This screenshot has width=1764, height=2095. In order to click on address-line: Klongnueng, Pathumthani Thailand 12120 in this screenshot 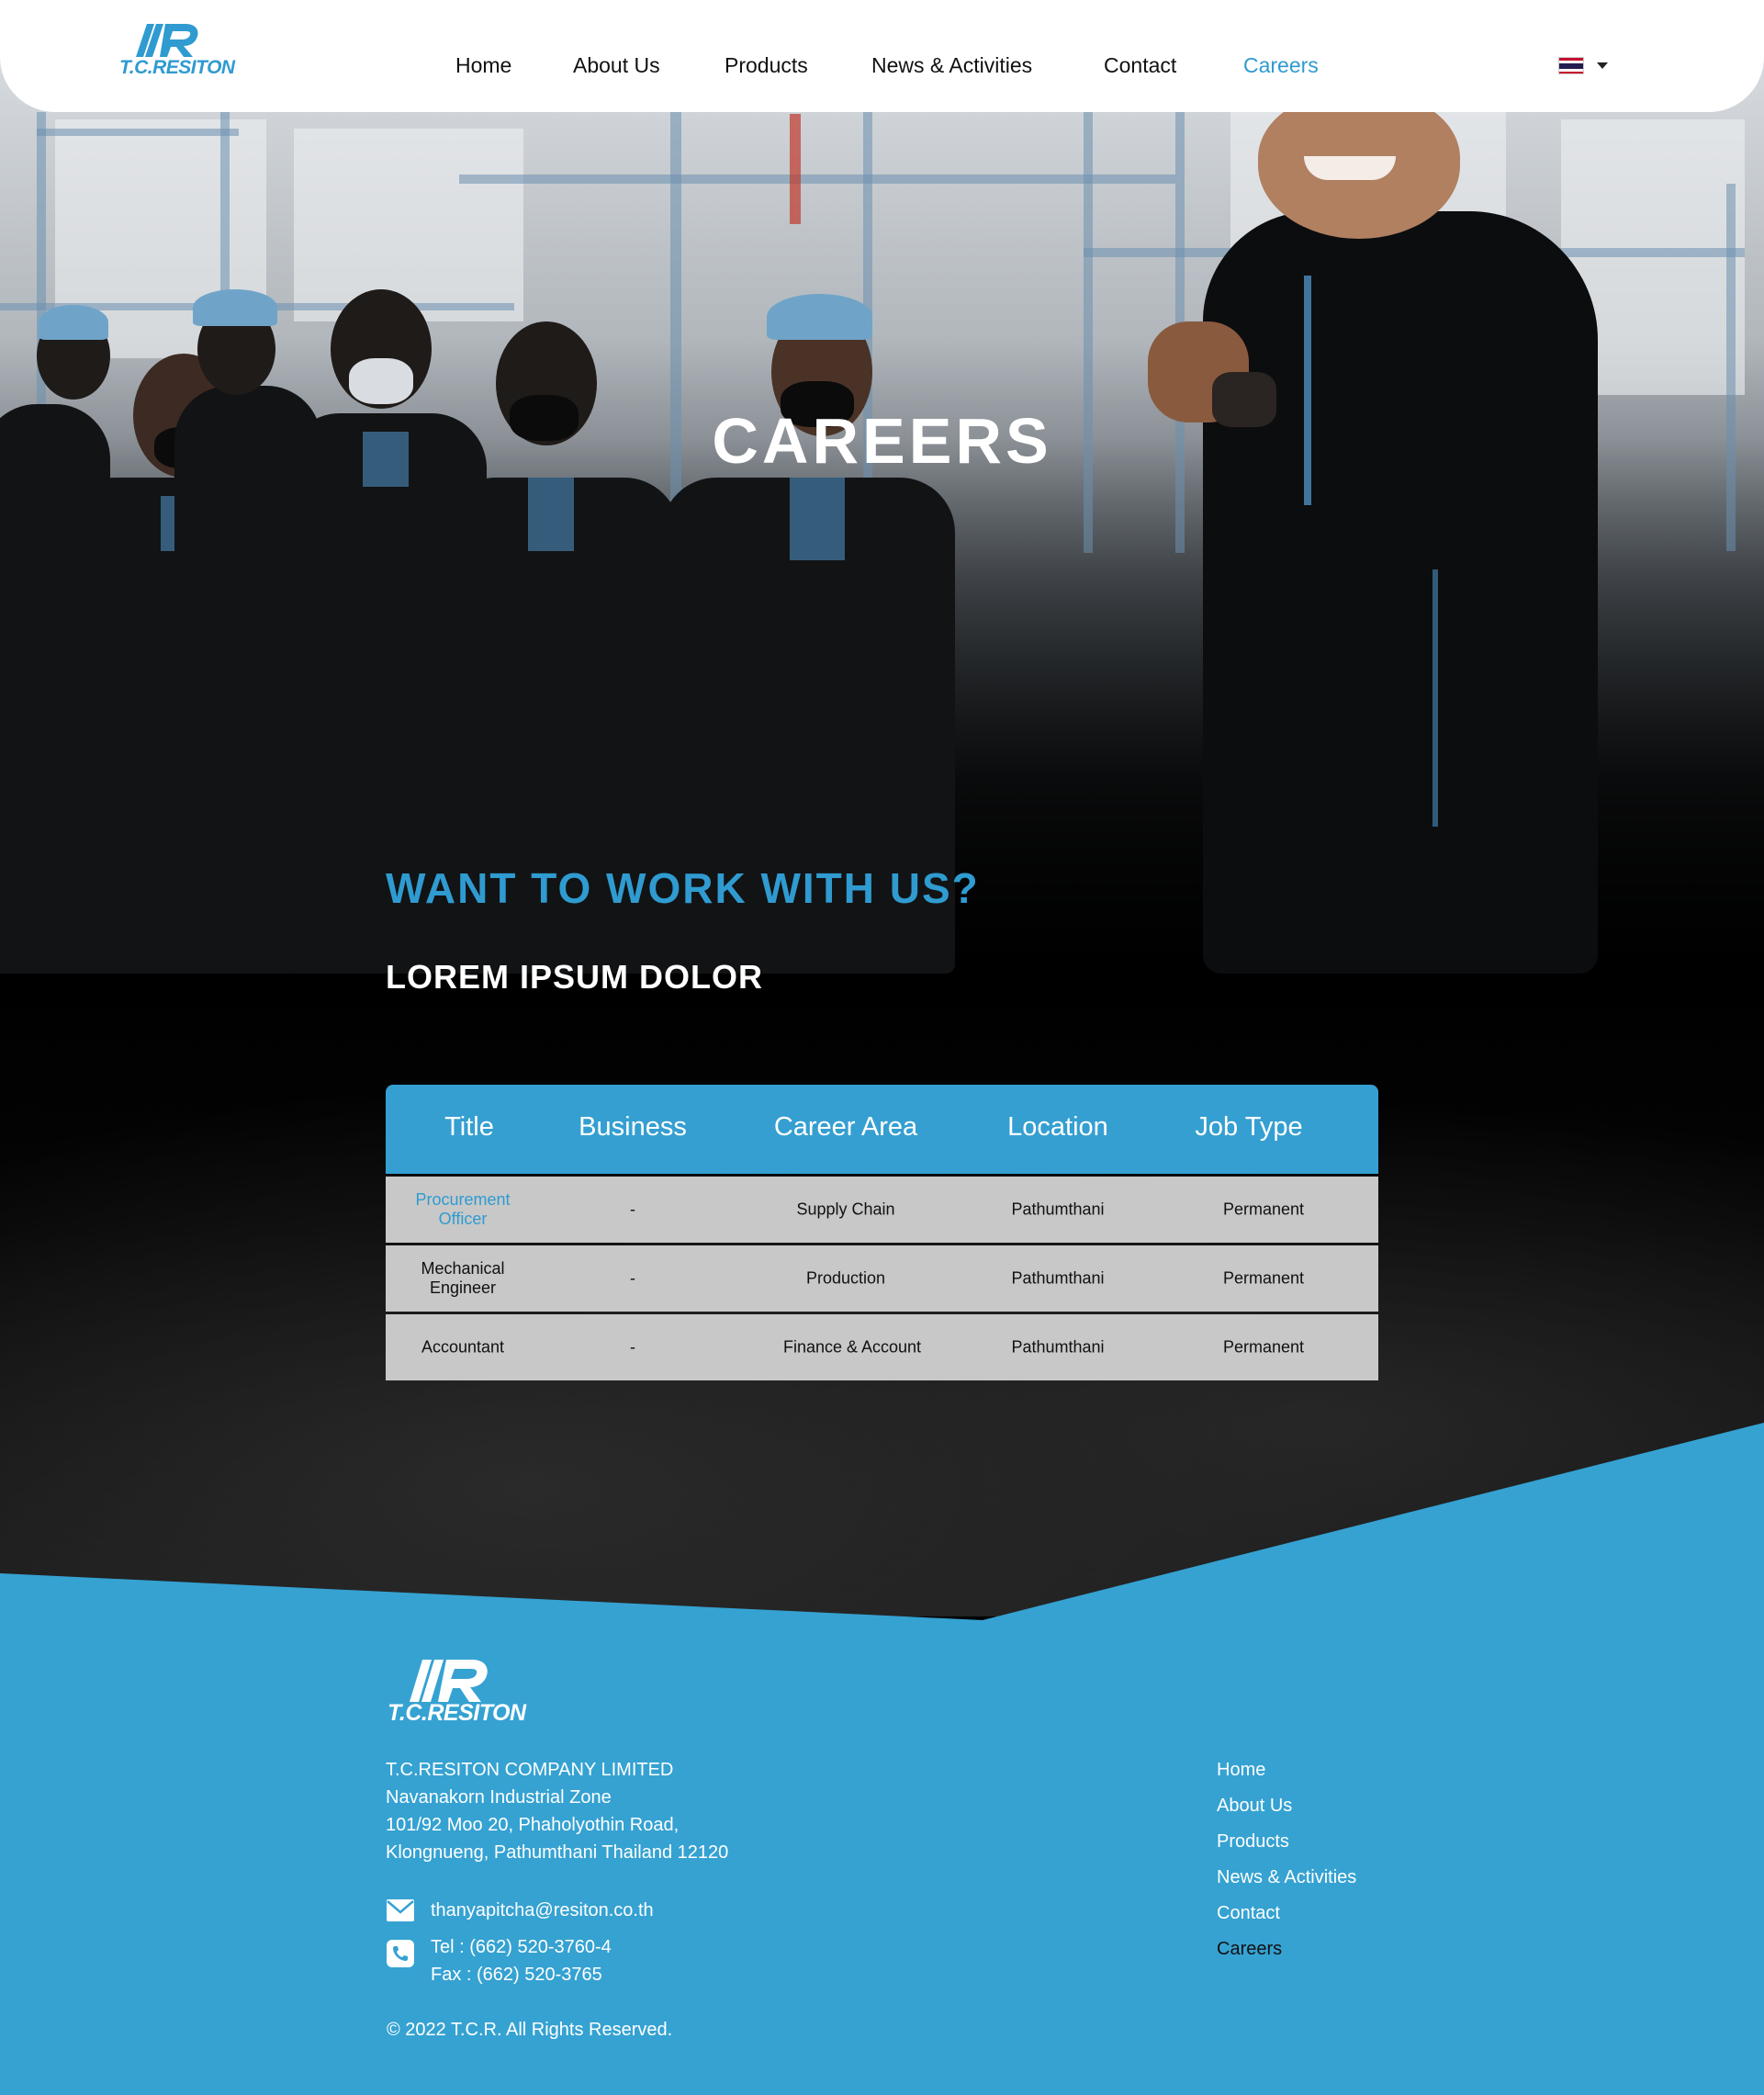, I will do `click(557, 1852)`.